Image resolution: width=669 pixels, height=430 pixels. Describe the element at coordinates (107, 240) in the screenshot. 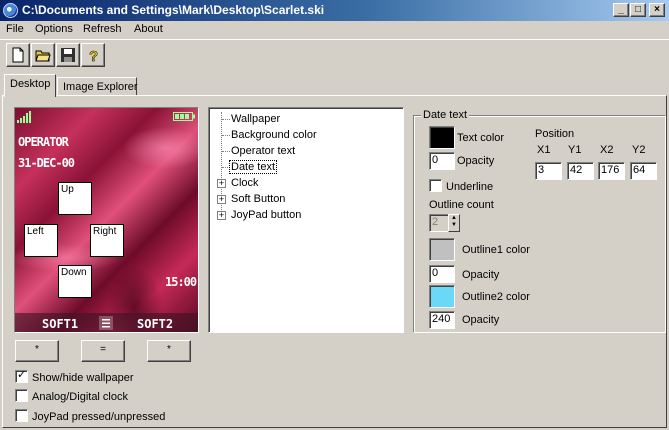

I see `joypad-right: Right` at that location.